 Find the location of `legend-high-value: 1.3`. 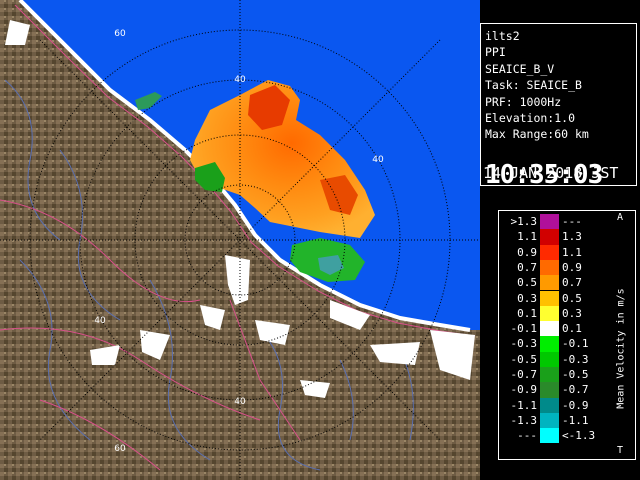

legend-high-value: 1.3 is located at coordinates (572, 237).